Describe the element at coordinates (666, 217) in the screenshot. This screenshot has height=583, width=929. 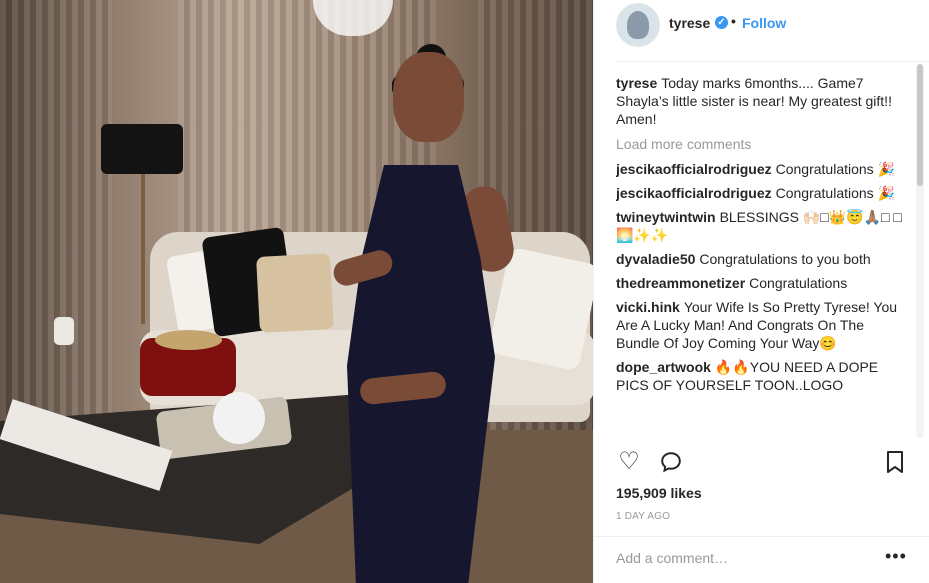
I see `comment-username: twineytwintwin` at that location.